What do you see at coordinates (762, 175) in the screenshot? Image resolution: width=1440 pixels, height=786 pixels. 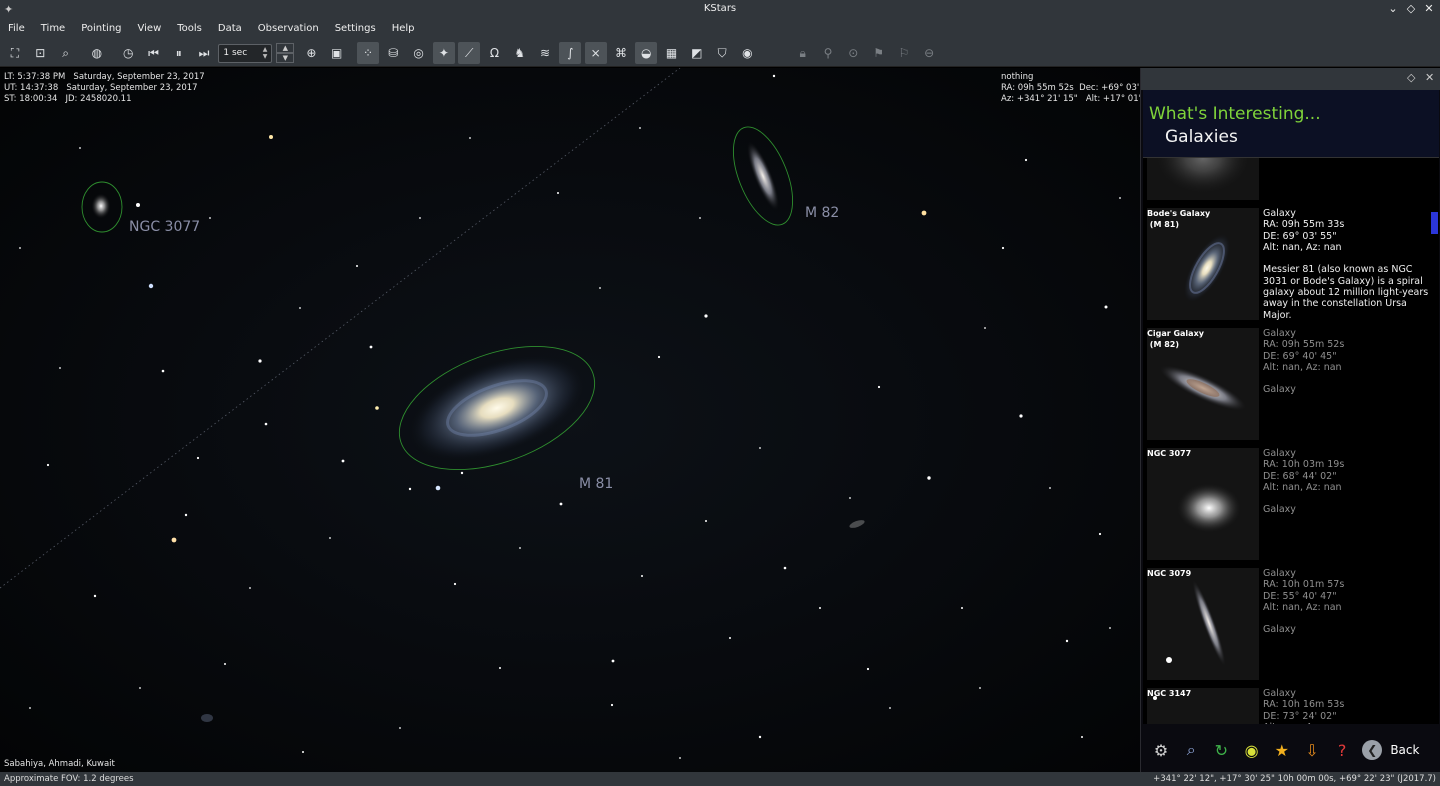 I see `m82-galaxy` at bounding box center [762, 175].